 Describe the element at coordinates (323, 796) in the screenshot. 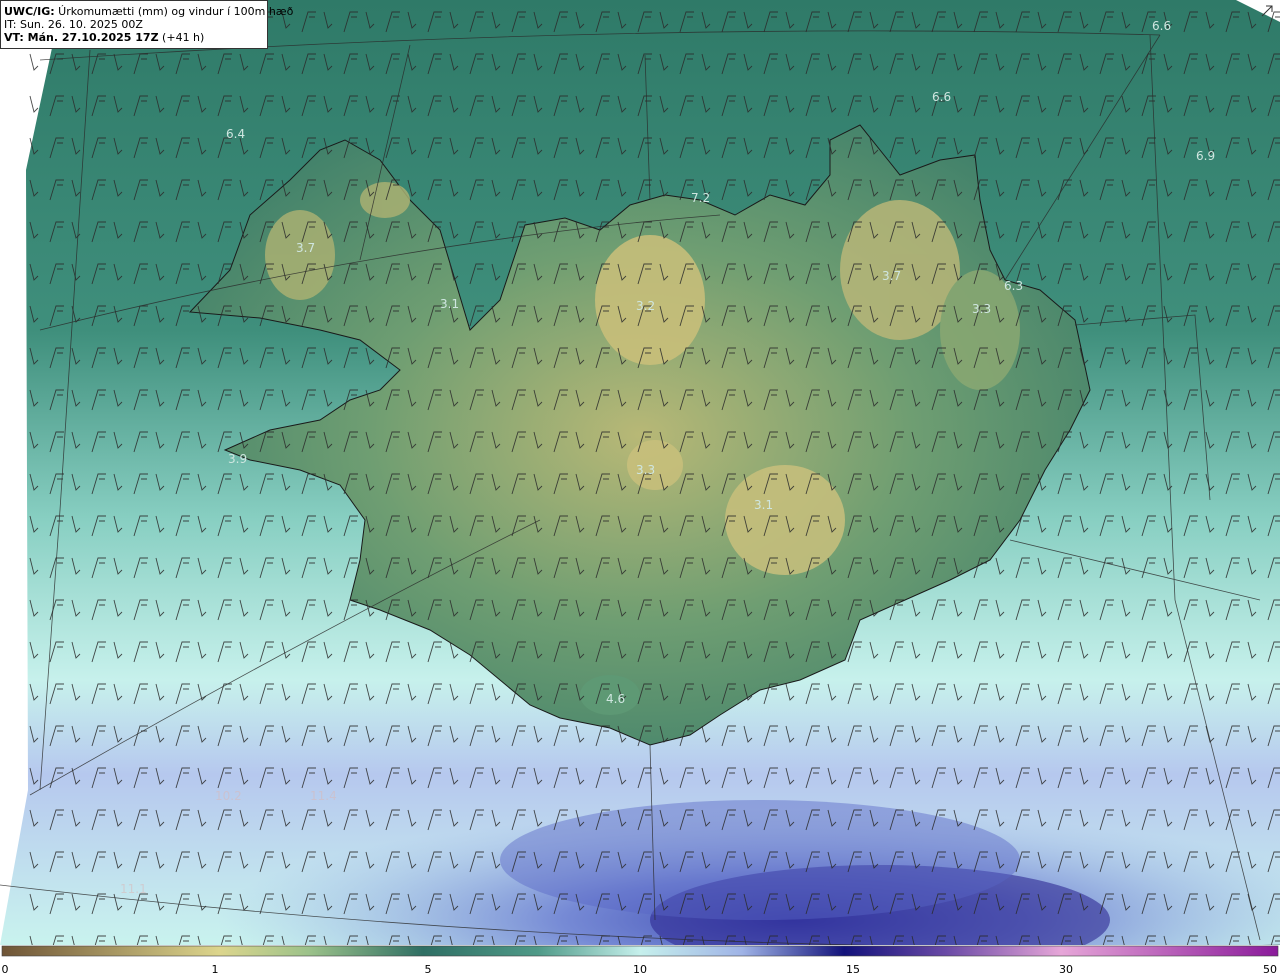

I see `value-label: 11.4` at that location.